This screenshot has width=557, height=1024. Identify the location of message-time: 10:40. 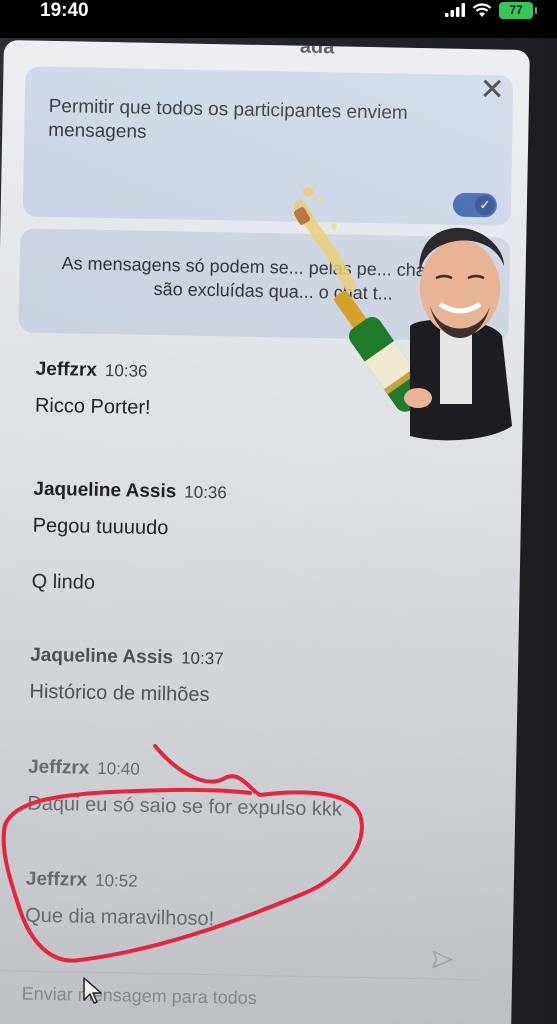
(119, 768).